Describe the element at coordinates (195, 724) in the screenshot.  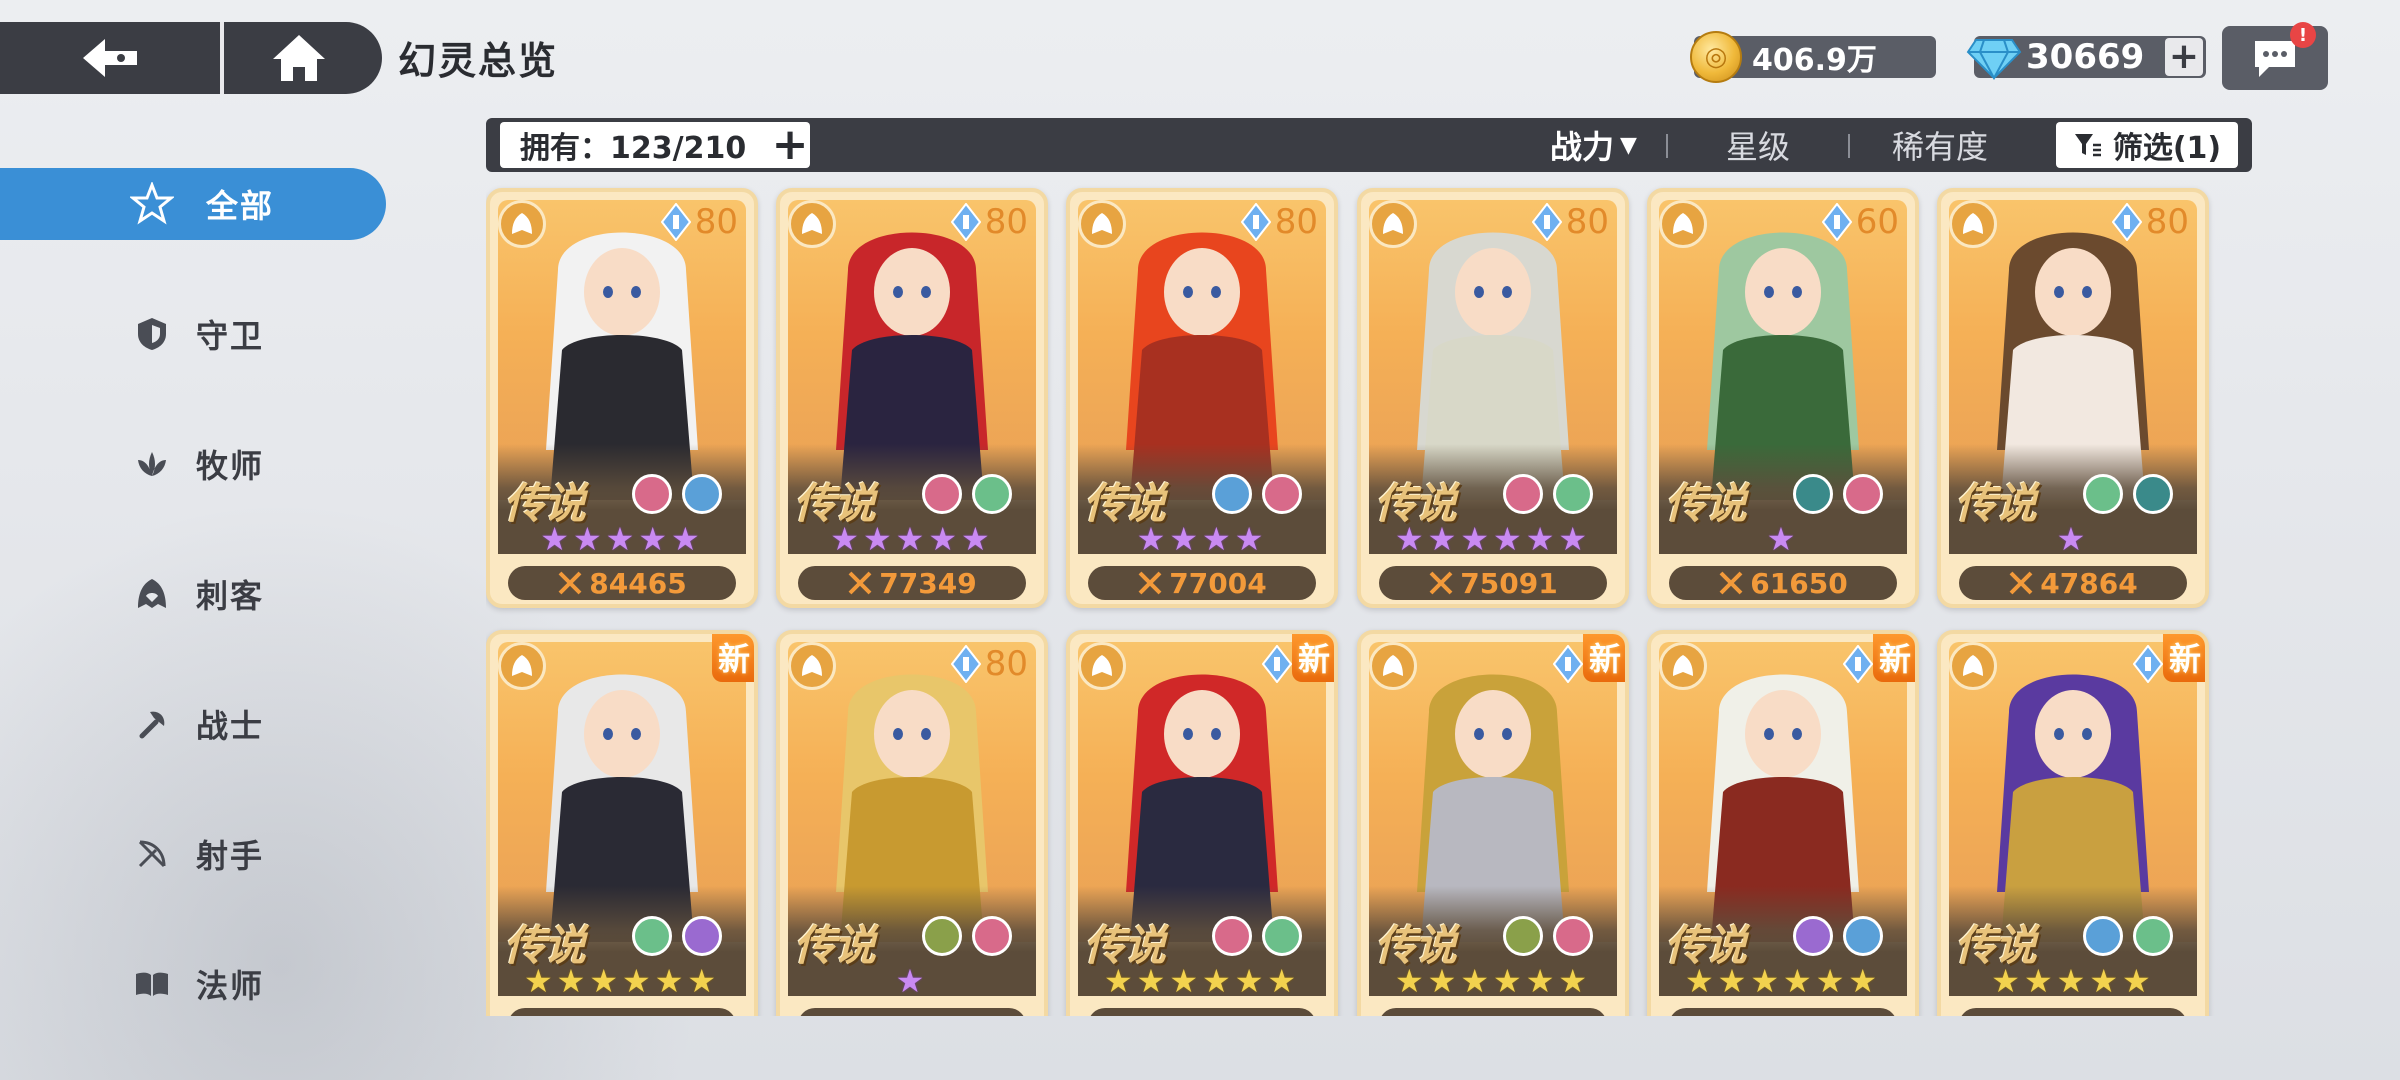
I see `sidebar-item-warrior: 战士` at that location.